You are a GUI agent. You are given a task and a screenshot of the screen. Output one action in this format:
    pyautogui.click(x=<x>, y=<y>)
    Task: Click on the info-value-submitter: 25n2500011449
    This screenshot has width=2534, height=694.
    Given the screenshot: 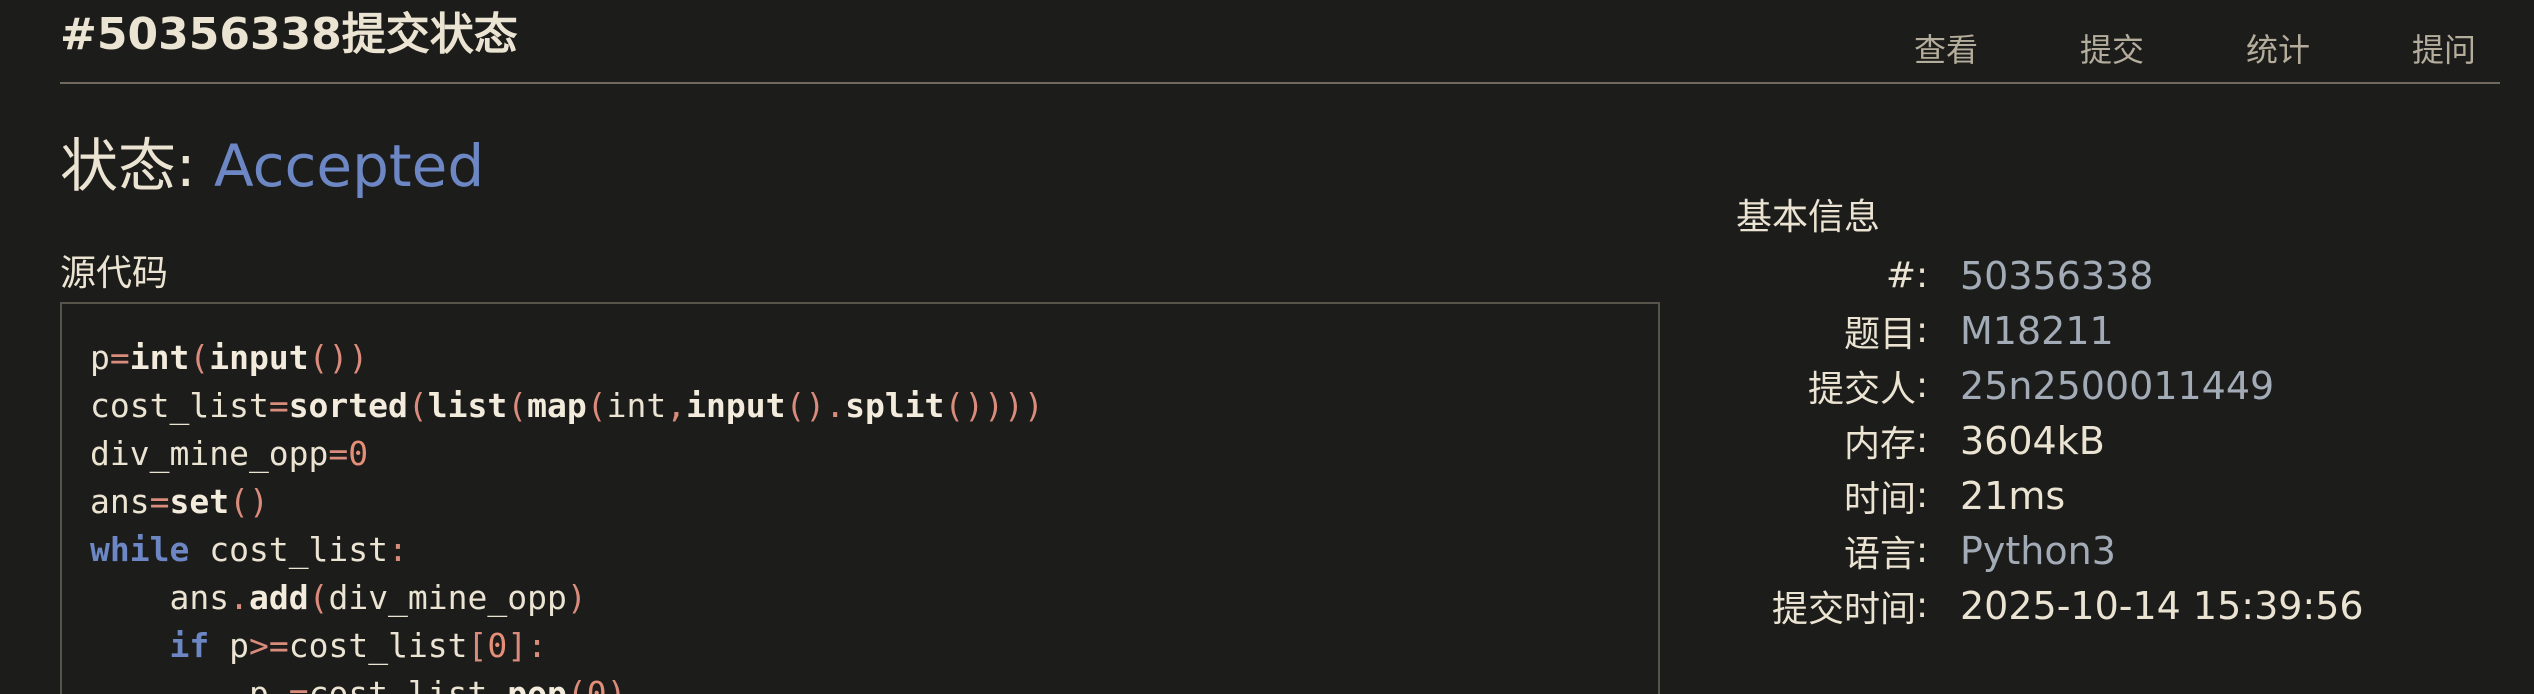 What is the action you would take?
    pyautogui.click(x=2117, y=386)
    